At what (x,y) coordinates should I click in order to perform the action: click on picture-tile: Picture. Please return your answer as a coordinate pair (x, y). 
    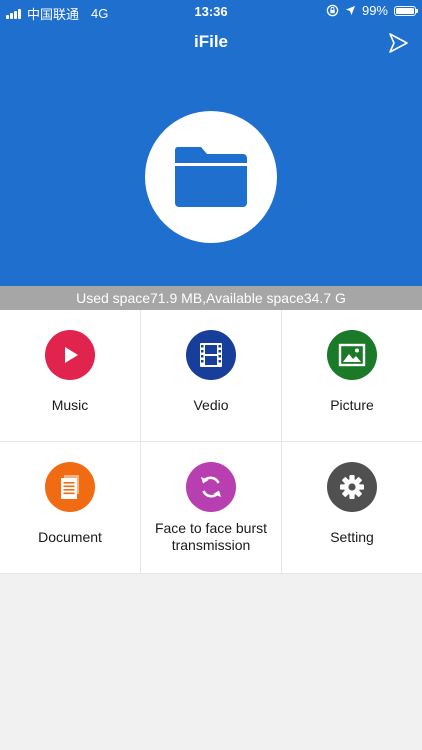
    Looking at the image, I should click on (352, 376).